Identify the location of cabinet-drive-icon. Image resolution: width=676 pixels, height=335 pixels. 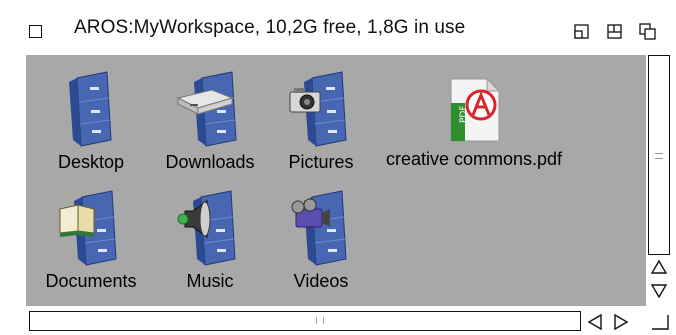
(206, 109).